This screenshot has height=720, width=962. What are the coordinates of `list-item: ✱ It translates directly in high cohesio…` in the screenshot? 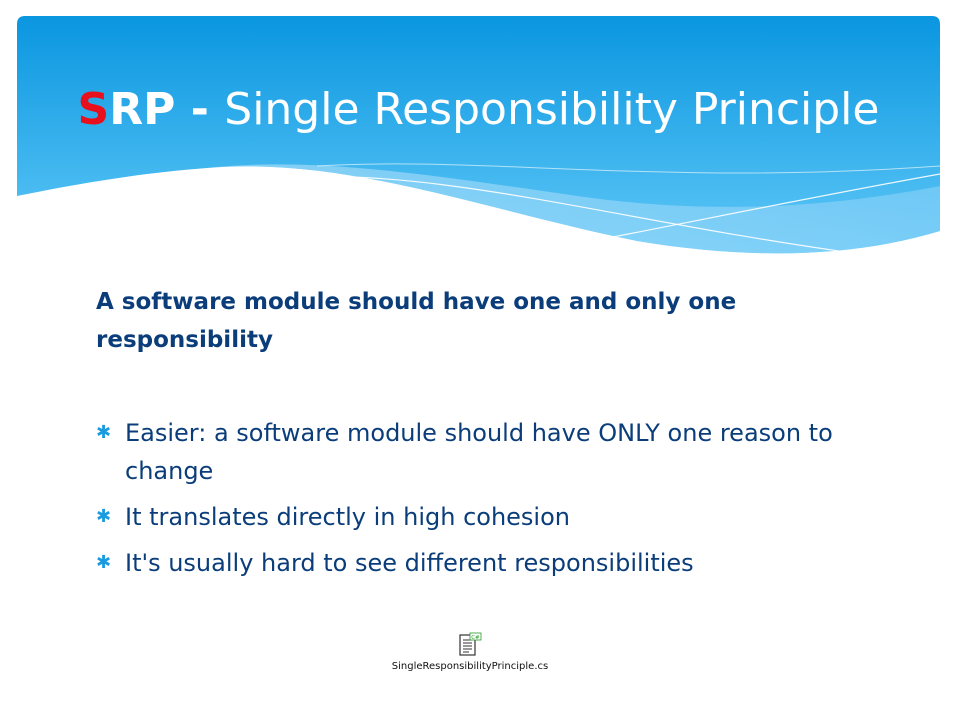 It's located at (466, 517).